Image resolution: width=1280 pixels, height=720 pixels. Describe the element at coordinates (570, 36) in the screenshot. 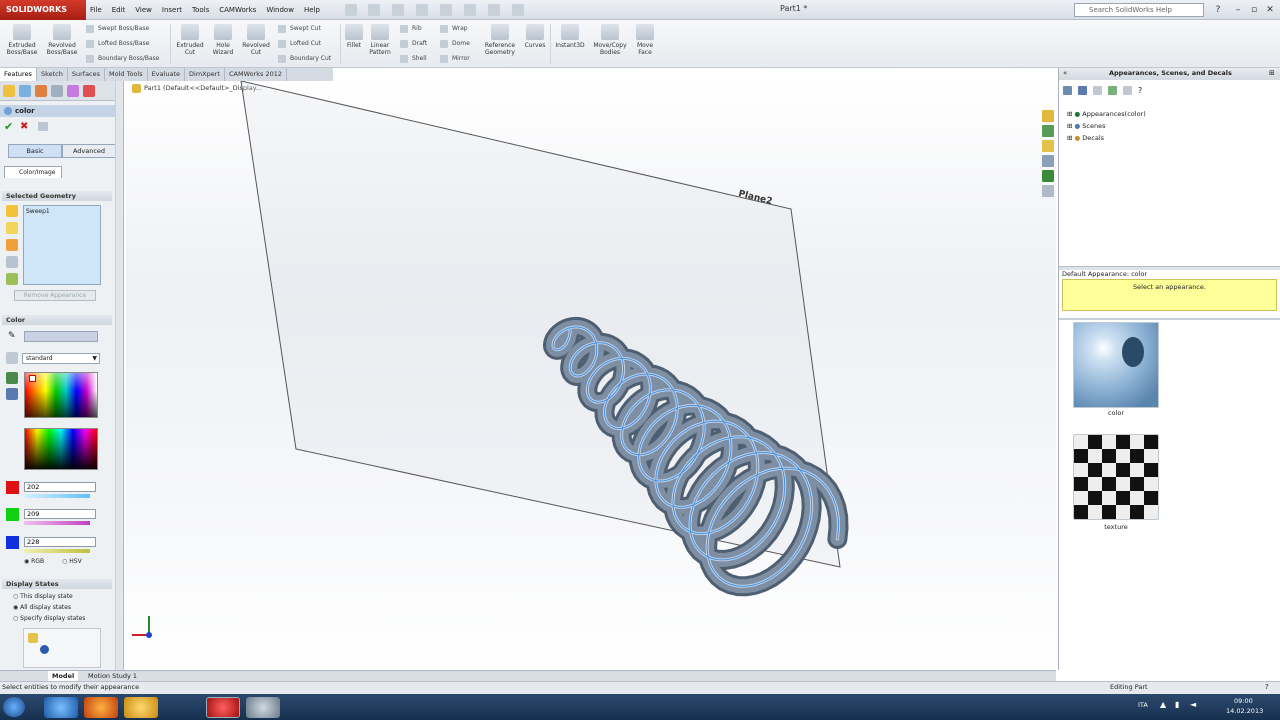

I see `instant3d-button: Instant3D` at that location.